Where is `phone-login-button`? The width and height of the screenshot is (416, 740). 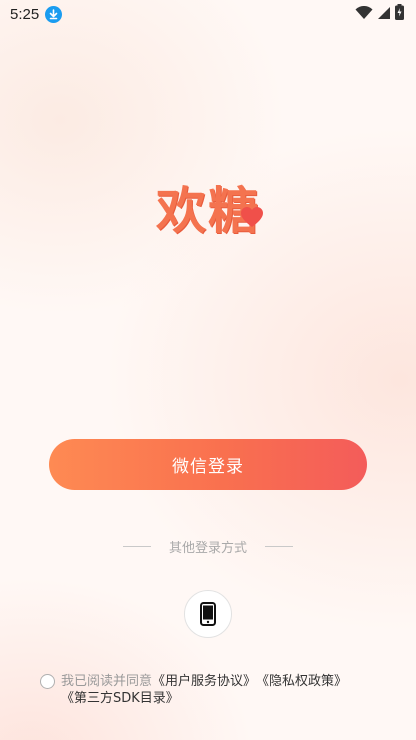
phone-login-button is located at coordinates (208, 614).